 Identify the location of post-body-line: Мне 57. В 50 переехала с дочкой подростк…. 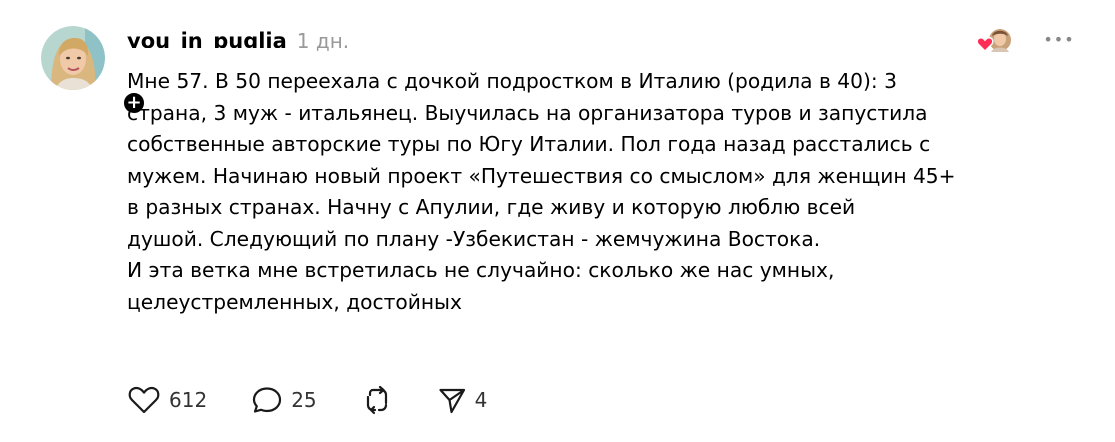
(512, 81).